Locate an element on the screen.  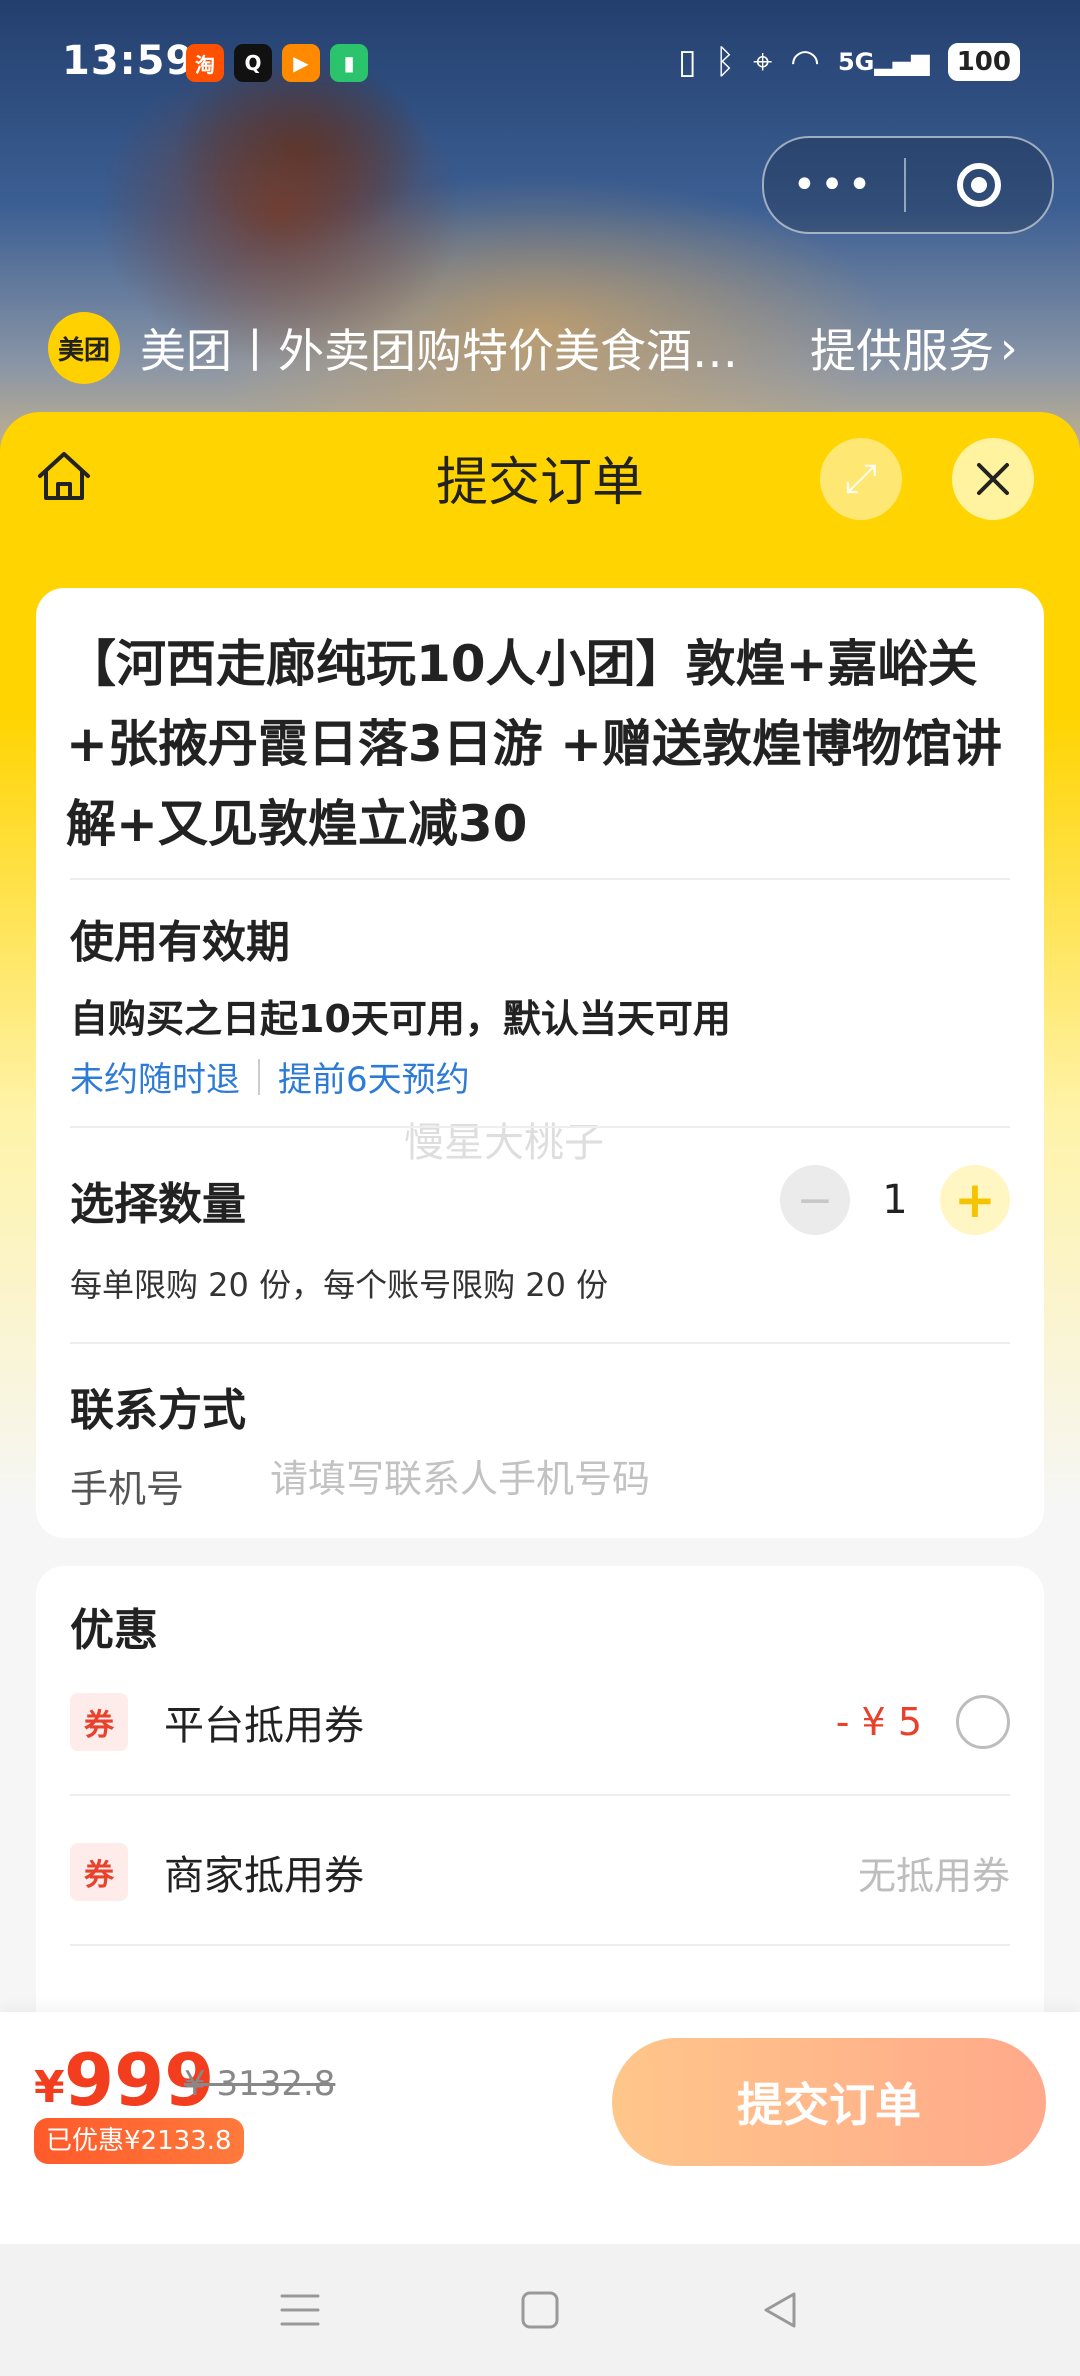
currency-symbol: ¥ is located at coordinates (49, 2087).